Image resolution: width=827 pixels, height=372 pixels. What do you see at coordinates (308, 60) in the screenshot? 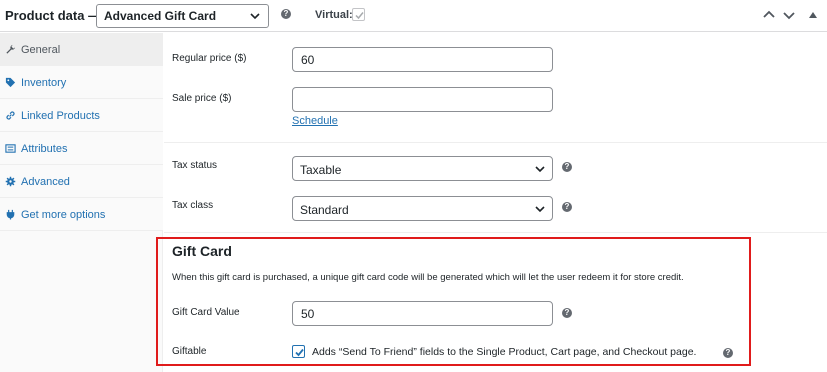
I see `regular-price-value: 60` at bounding box center [308, 60].